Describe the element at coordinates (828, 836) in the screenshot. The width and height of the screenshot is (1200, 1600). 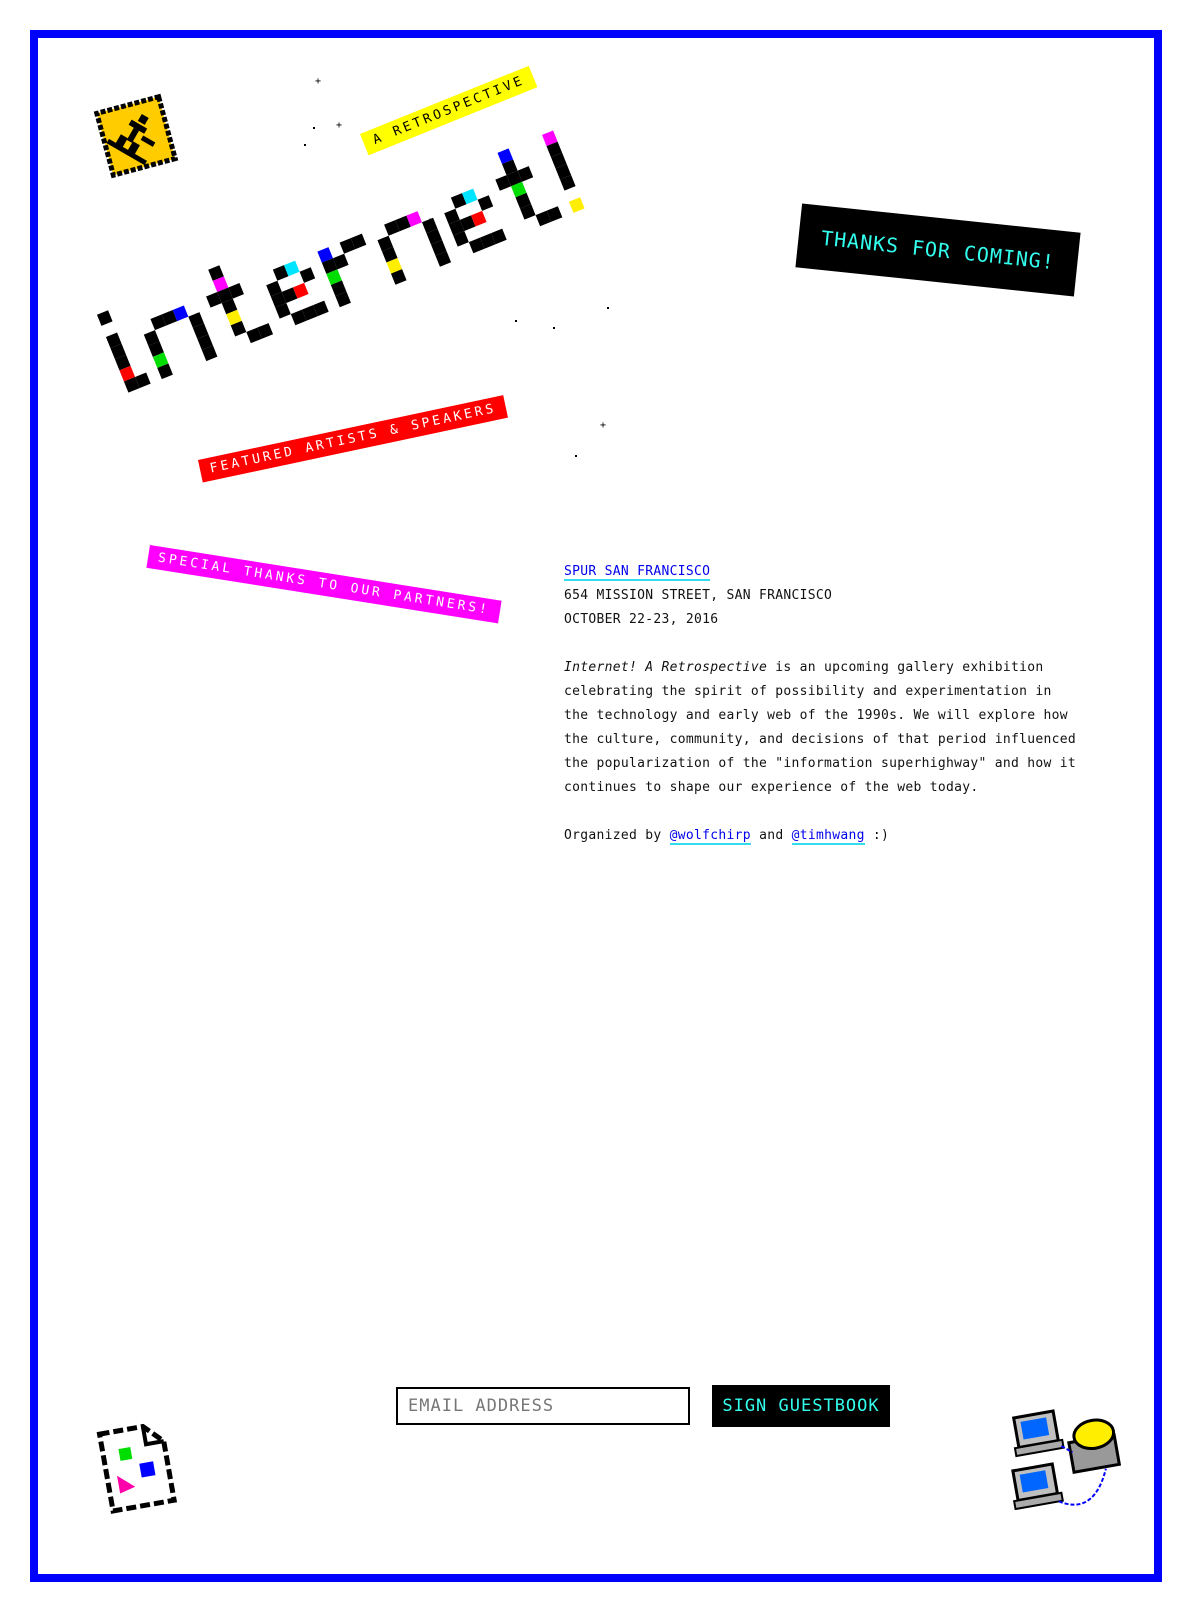
I see `organizer-link-timhwang: @timhwang` at that location.